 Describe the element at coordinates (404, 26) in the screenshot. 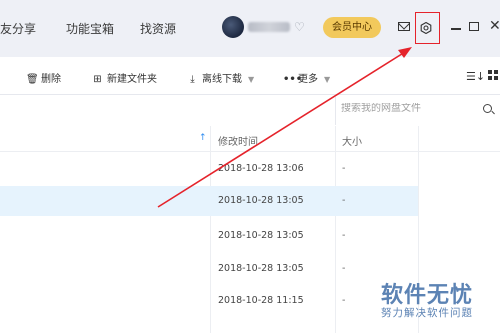

I see `mail-icon` at that location.